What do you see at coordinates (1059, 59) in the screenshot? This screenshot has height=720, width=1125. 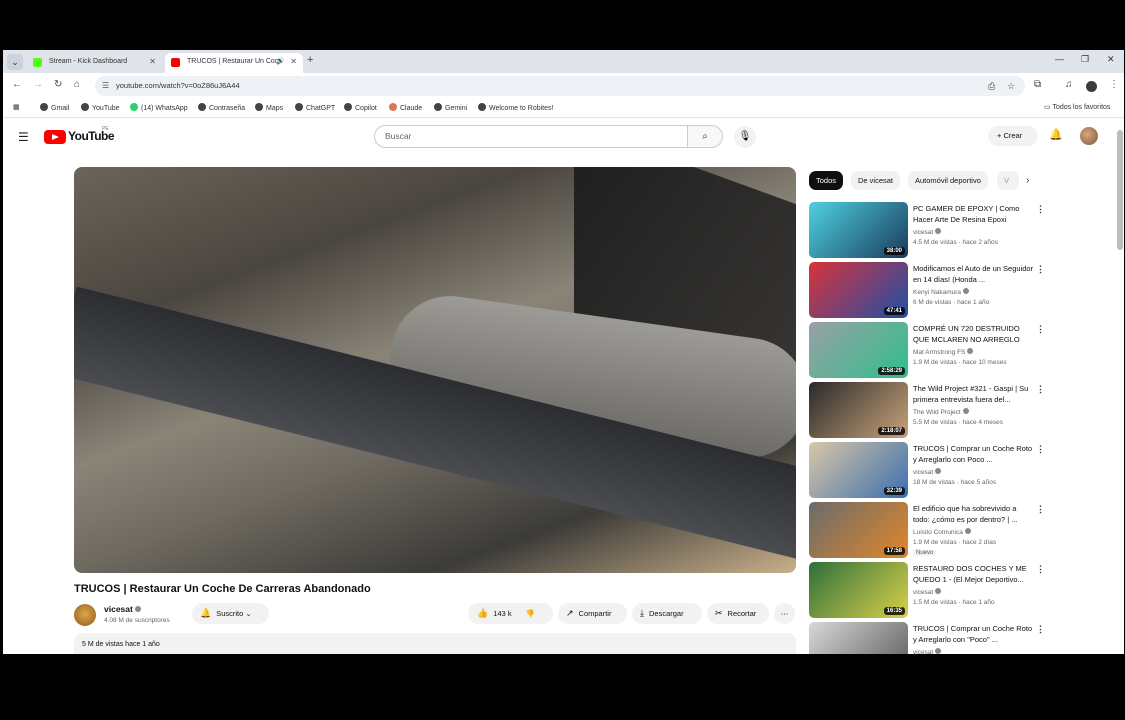 I see `minimize-icon: —` at bounding box center [1059, 59].